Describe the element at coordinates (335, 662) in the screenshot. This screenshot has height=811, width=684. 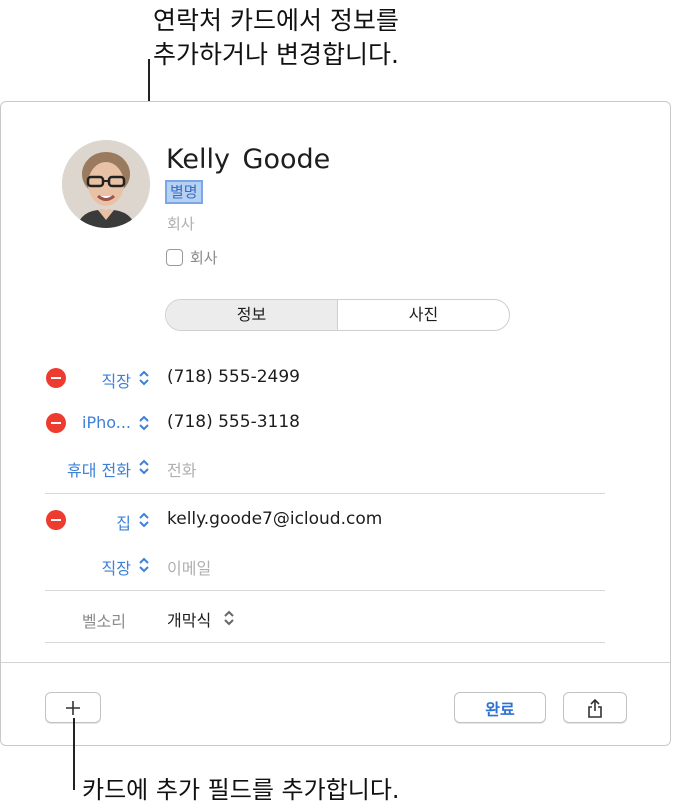
I see `footer-divider` at that location.